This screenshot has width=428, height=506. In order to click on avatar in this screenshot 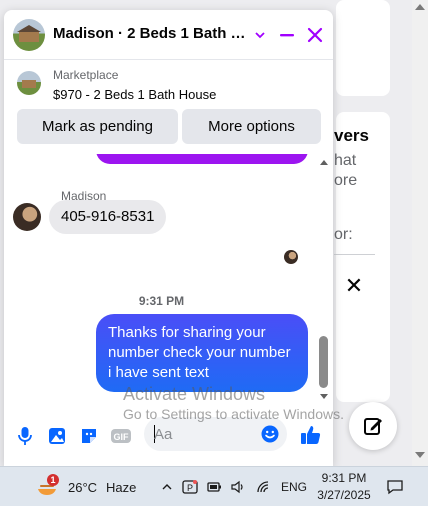, I will do `click(27, 217)`.